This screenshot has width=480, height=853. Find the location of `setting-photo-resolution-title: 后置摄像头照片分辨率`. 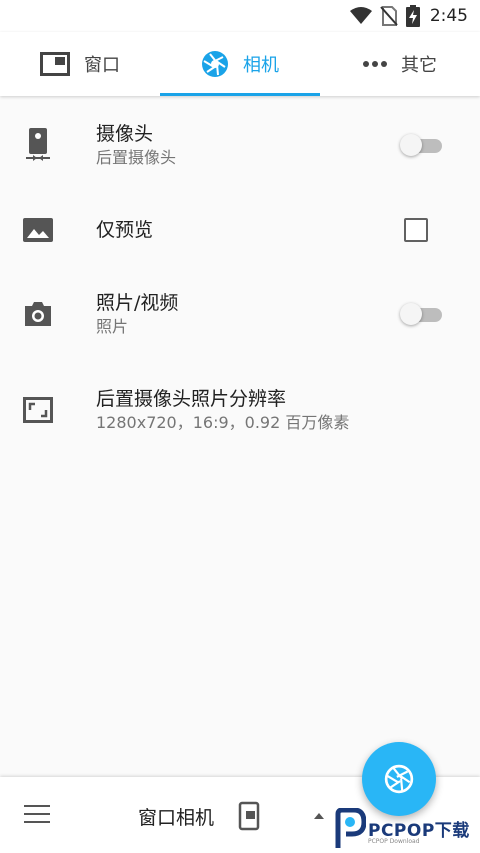

setting-photo-resolution-title: 后置摄像头照片分辨率 is located at coordinates (191, 399).